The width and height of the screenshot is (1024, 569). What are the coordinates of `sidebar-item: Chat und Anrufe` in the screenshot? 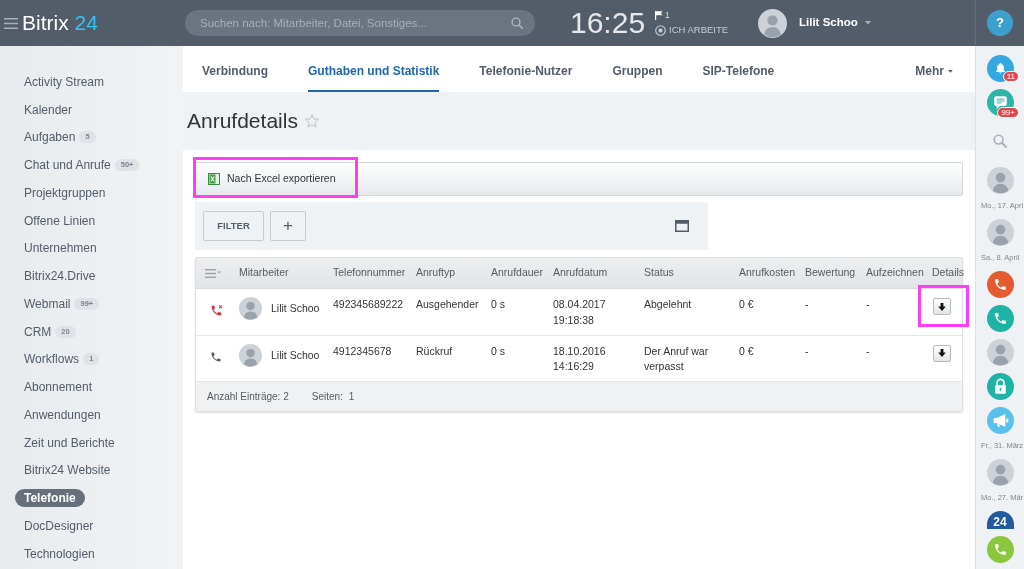 It's located at (67, 165).